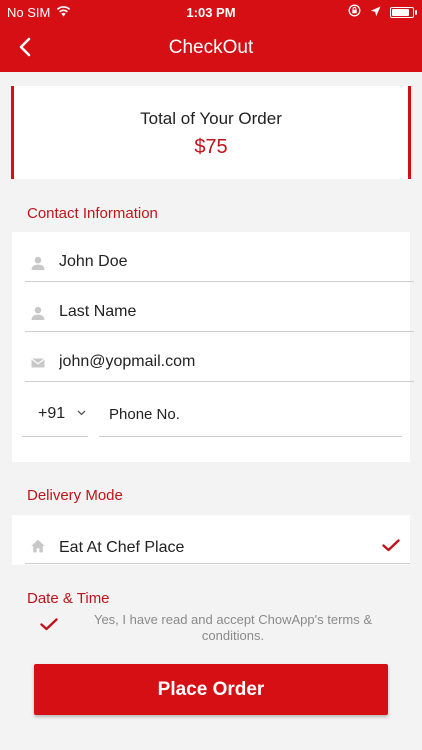  I want to click on email-input, so click(229, 362).